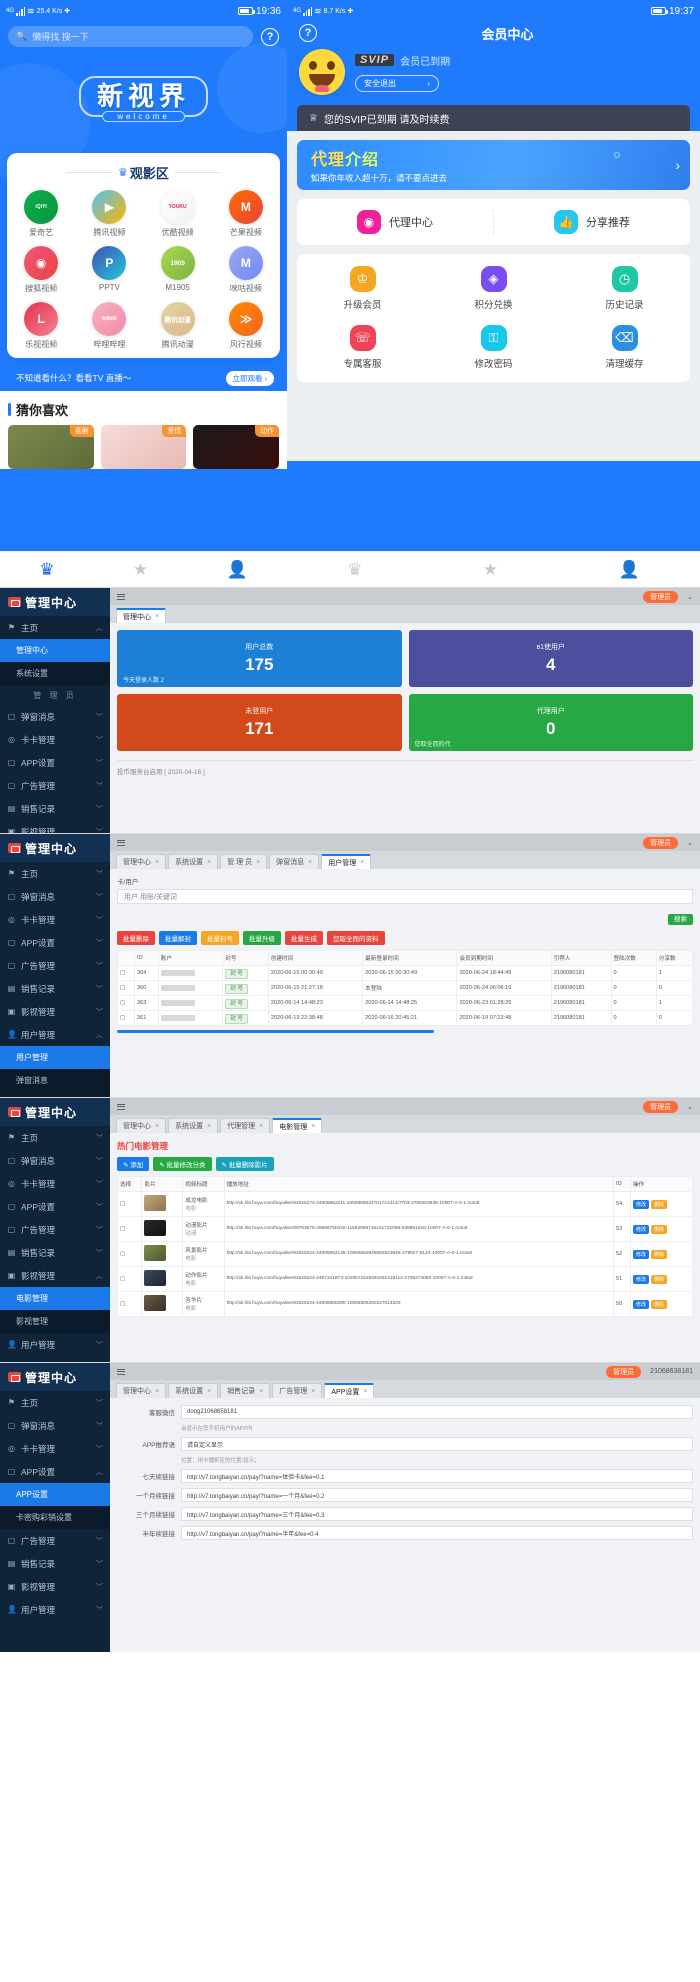 Image resolution: width=700 pixels, height=1982 pixels. What do you see at coordinates (55, 1298) in the screenshot?
I see `sidebar-sub-movie-mgmt: 电影管理` at bounding box center [55, 1298].